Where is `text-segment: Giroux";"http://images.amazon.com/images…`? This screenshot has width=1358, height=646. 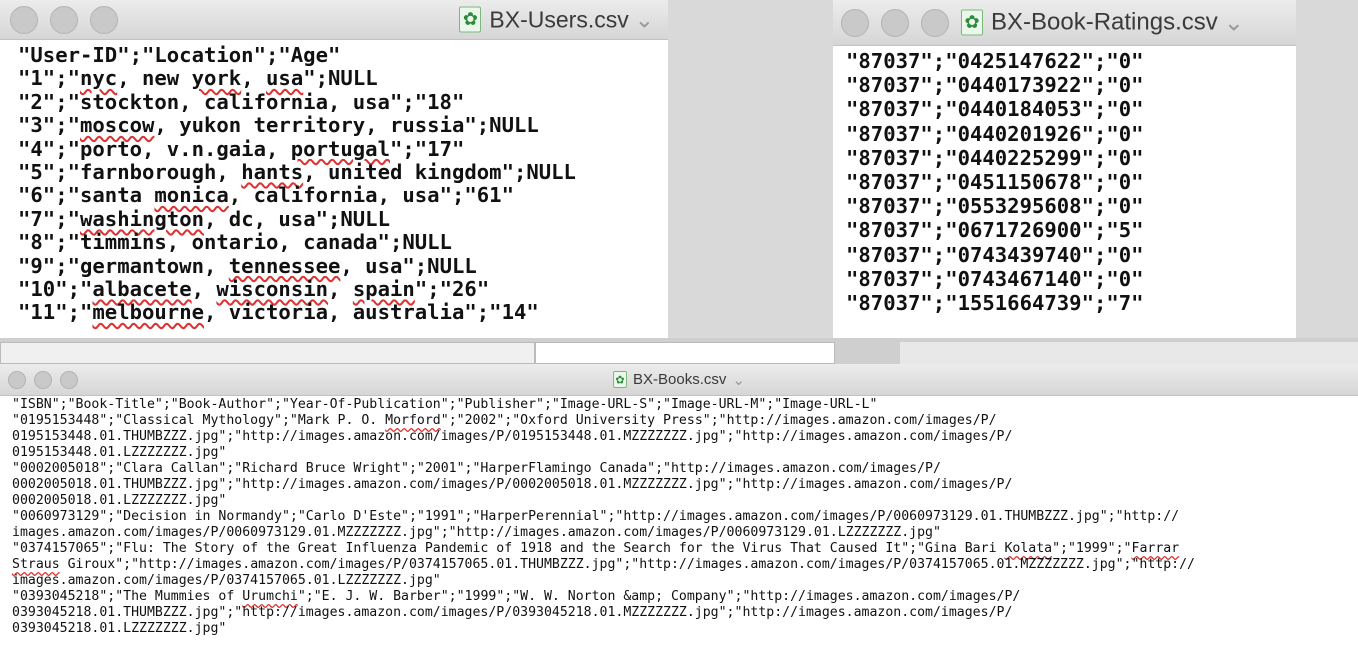 text-segment: Giroux";"http://images.amazon.com/images… is located at coordinates (627, 564).